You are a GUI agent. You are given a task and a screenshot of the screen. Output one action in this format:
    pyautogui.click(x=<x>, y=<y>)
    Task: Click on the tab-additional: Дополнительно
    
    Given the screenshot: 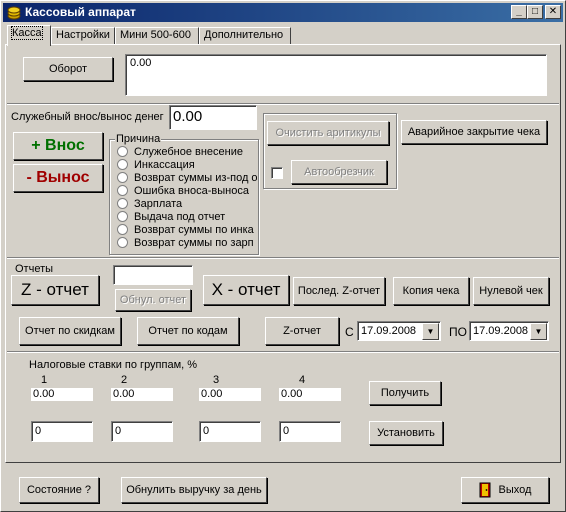 What is the action you would take?
    pyautogui.click(x=245, y=36)
    